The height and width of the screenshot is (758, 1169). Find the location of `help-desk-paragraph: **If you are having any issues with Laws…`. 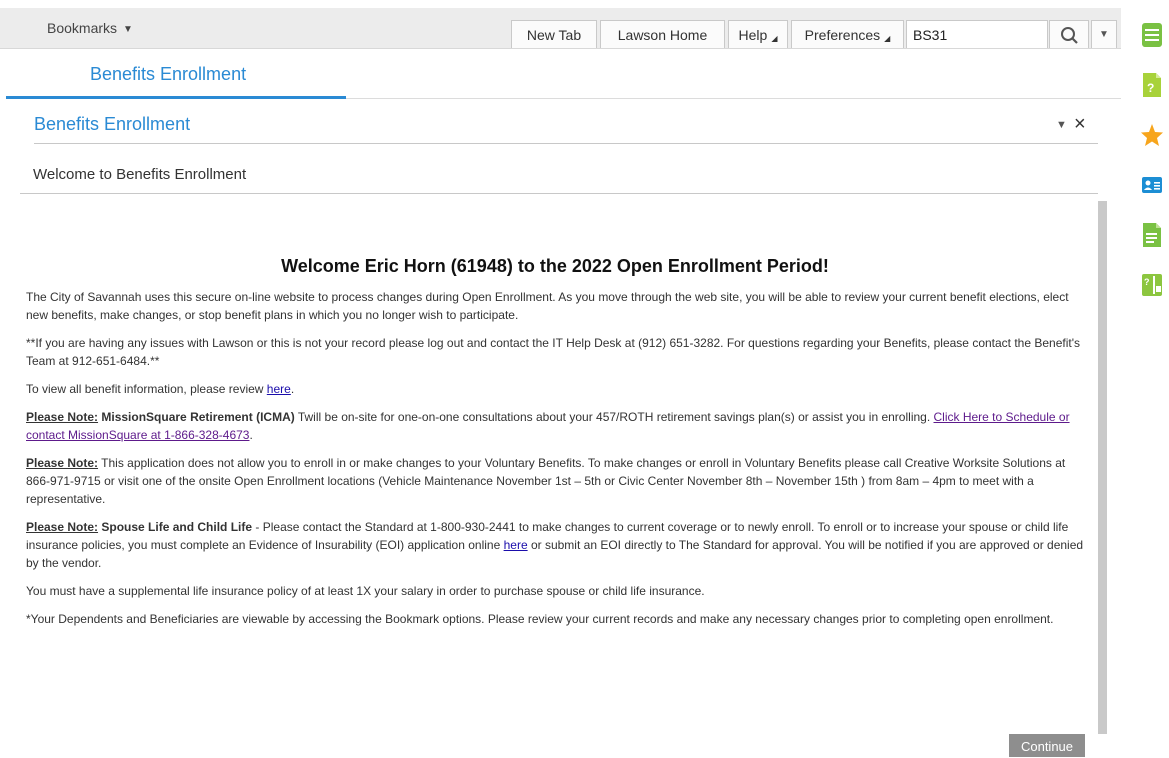

help-desk-paragraph: **If you are having any issues with Laws… is located at coordinates (553, 352).